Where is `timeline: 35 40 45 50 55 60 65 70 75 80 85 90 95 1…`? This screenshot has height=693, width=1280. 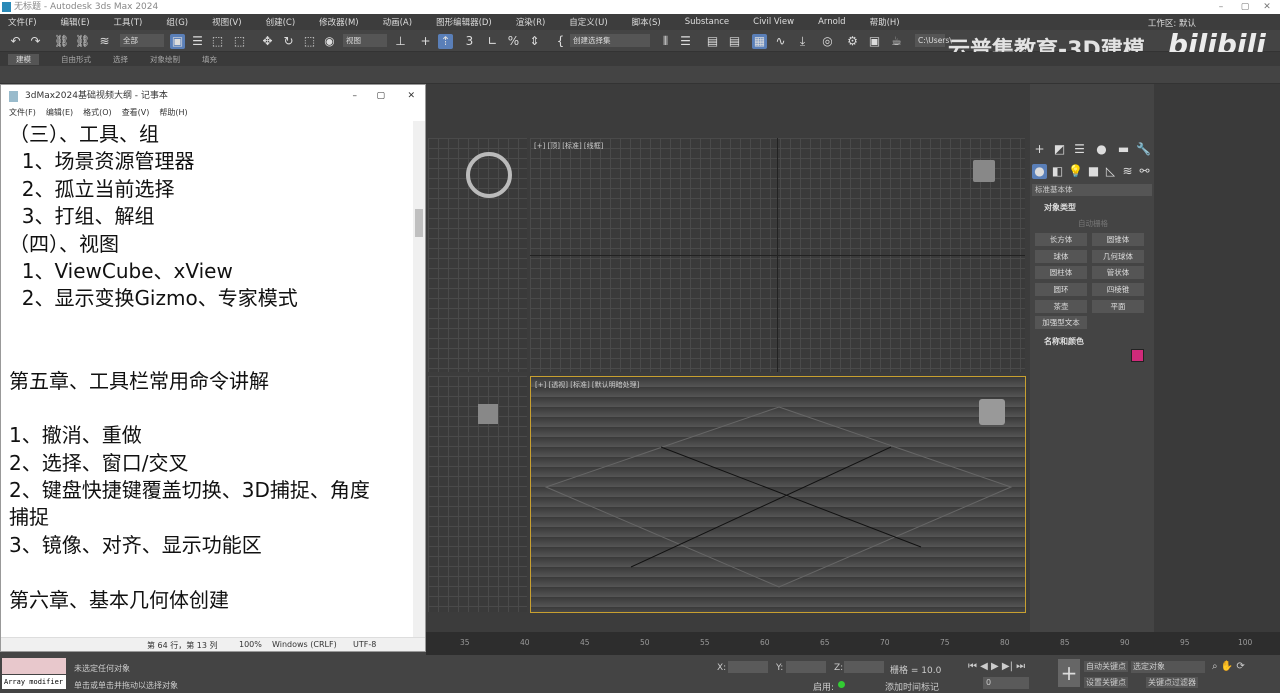 timeline: 35 40 45 50 55 60 65 70 75 80 85 90 95 1… is located at coordinates (853, 643).